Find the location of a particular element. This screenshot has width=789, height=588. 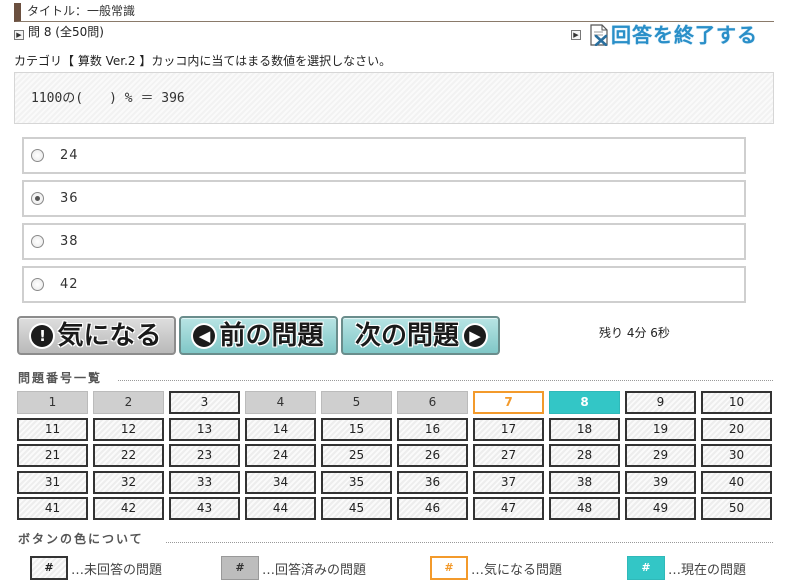

question-number-button-40: 40 is located at coordinates (736, 482).